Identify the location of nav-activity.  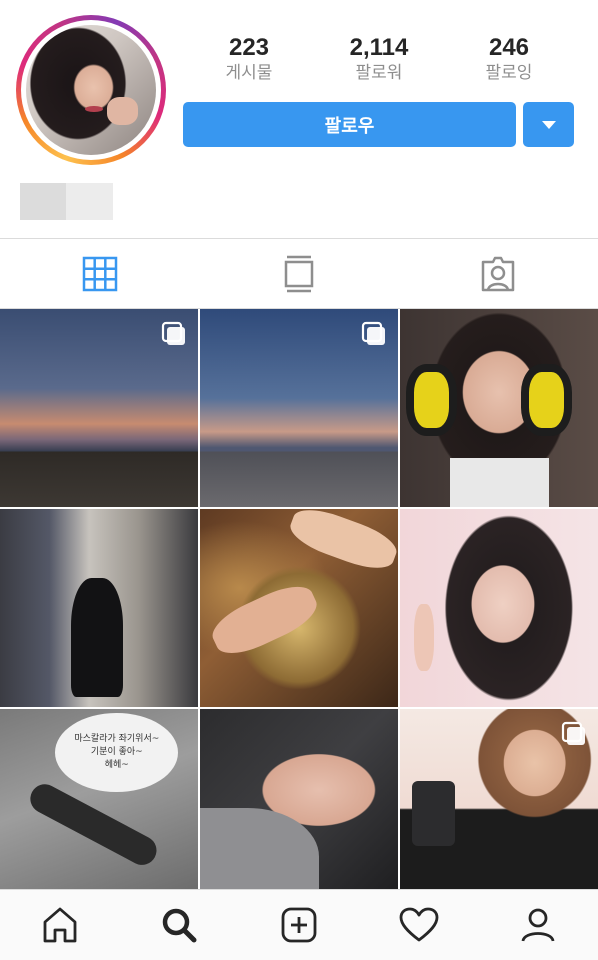
(419, 925).